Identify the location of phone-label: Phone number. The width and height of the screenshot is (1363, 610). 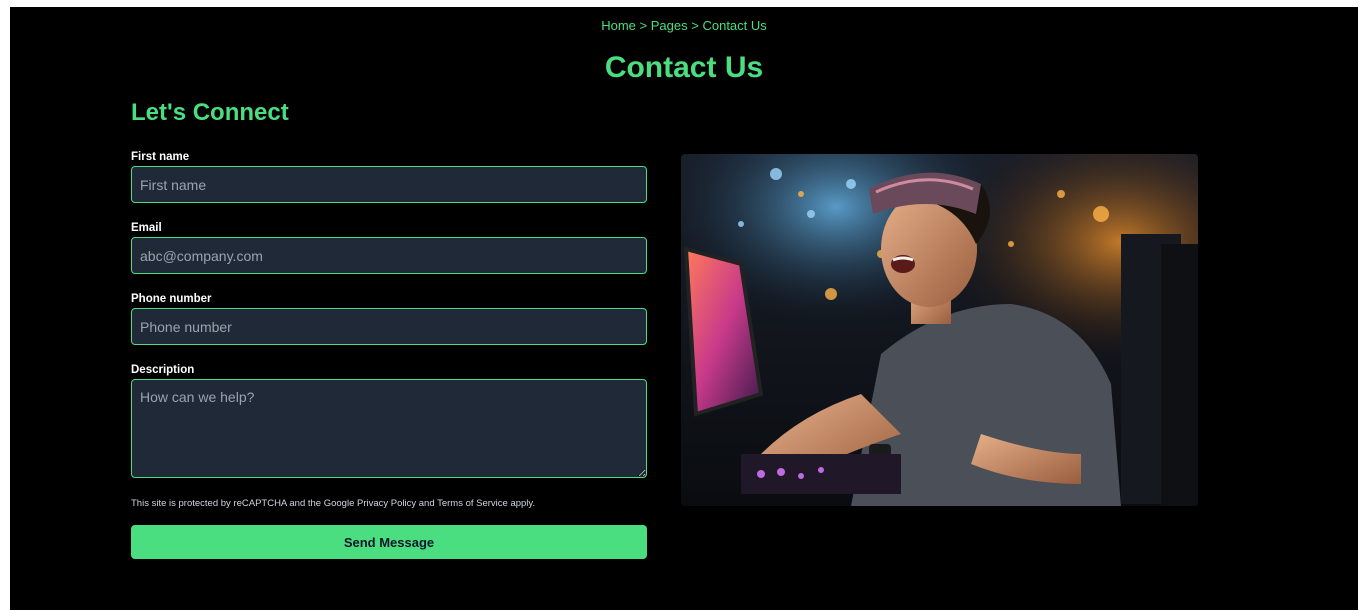
(171, 299).